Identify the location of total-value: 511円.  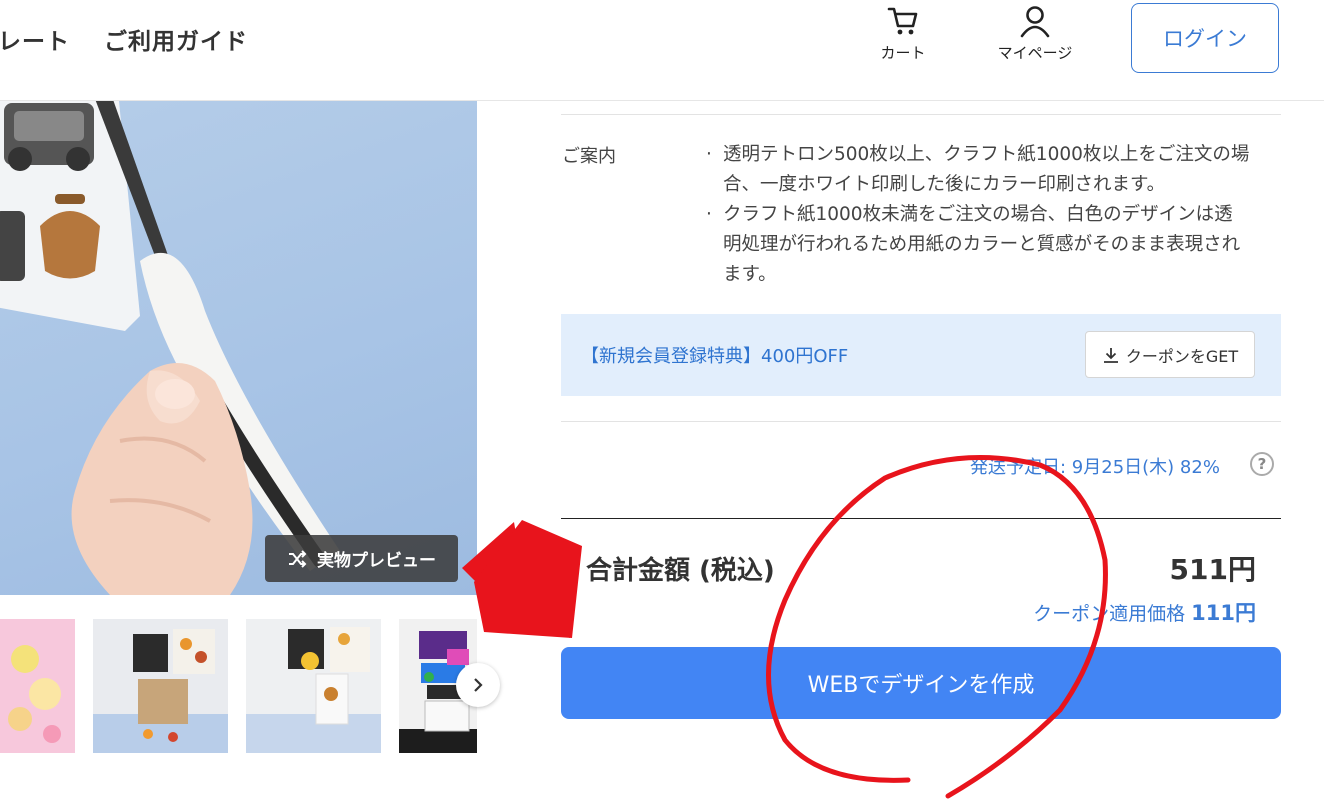
(1212, 569).